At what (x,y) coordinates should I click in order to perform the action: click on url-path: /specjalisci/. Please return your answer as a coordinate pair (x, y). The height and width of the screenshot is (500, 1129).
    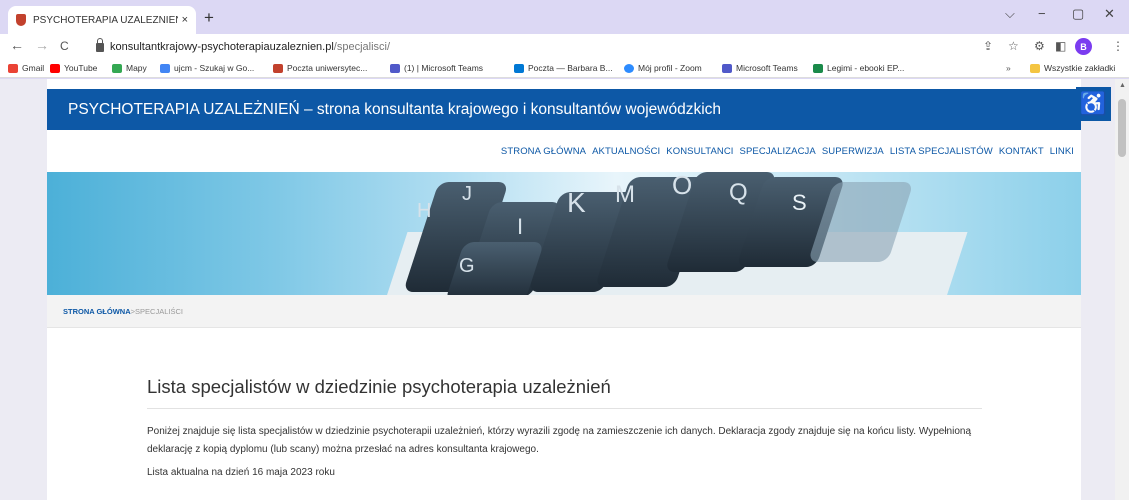
    Looking at the image, I should click on (362, 47).